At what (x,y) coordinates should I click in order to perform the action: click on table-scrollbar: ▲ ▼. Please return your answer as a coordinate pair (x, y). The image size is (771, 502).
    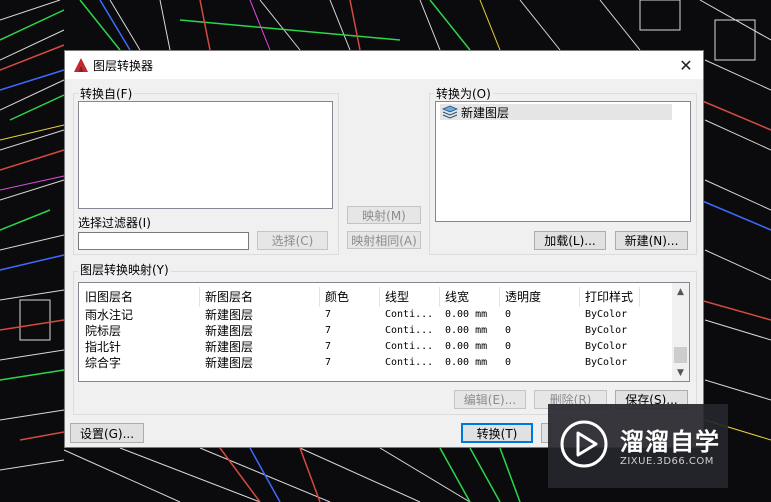
    Looking at the image, I should click on (680, 332).